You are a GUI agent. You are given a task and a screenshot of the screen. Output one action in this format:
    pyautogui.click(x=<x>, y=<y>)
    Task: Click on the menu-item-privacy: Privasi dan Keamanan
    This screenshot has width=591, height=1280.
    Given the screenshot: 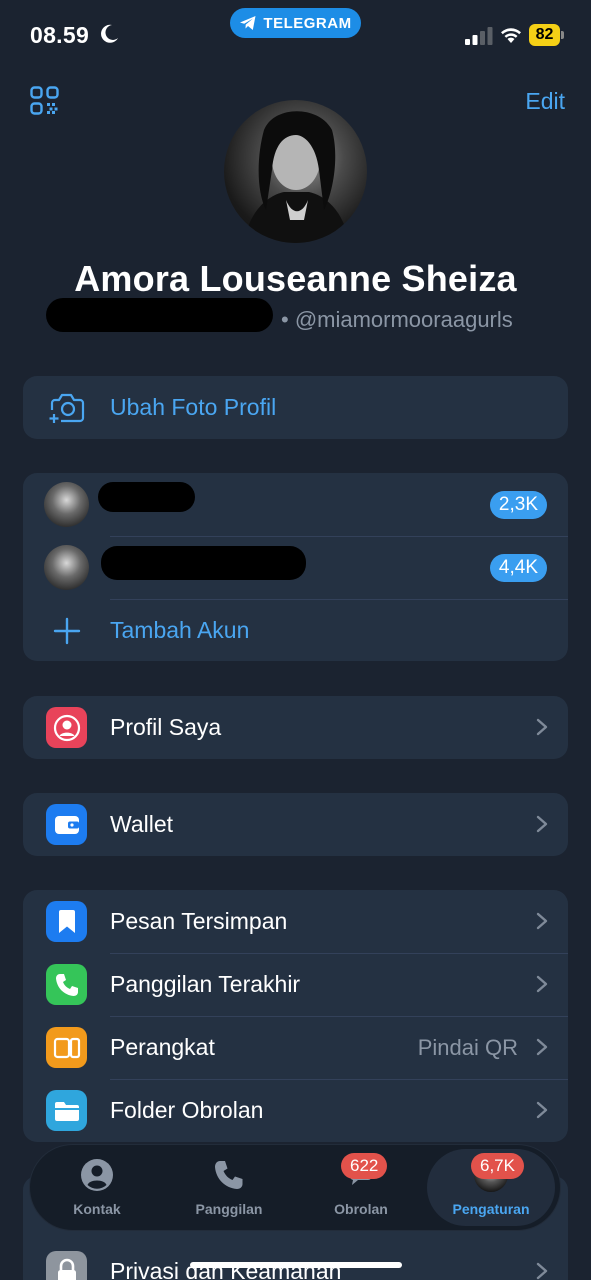 What is the action you would take?
    pyautogui.click(x=295, y=1260)
    